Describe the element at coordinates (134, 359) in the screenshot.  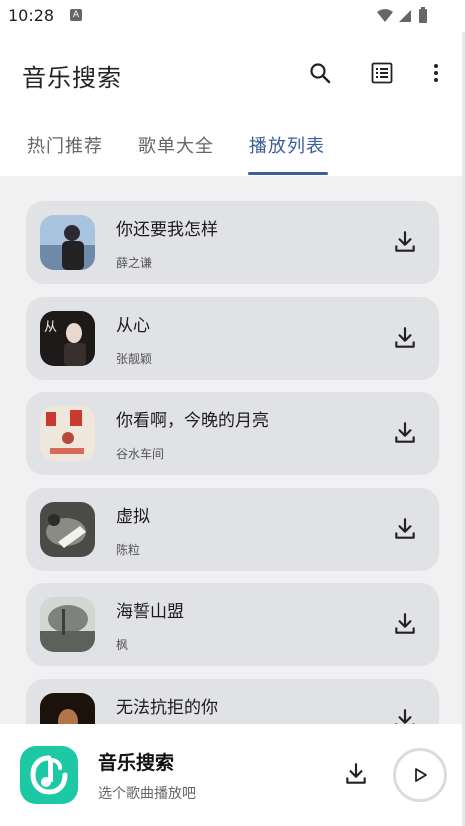
I see `song-artist: 张靓颖` at that location.